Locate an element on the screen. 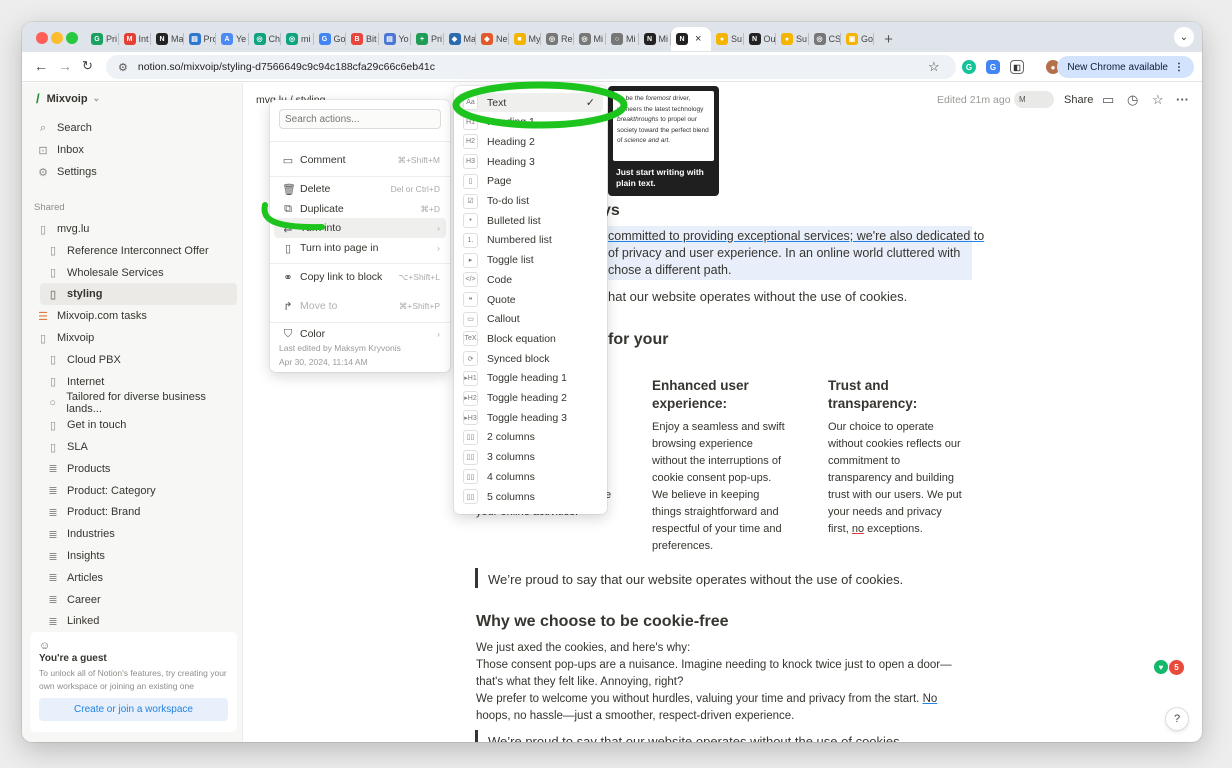 This screenshot has width=1232, height=768. grammarly-icon: ♥ is located at coordinates (1161, 667).